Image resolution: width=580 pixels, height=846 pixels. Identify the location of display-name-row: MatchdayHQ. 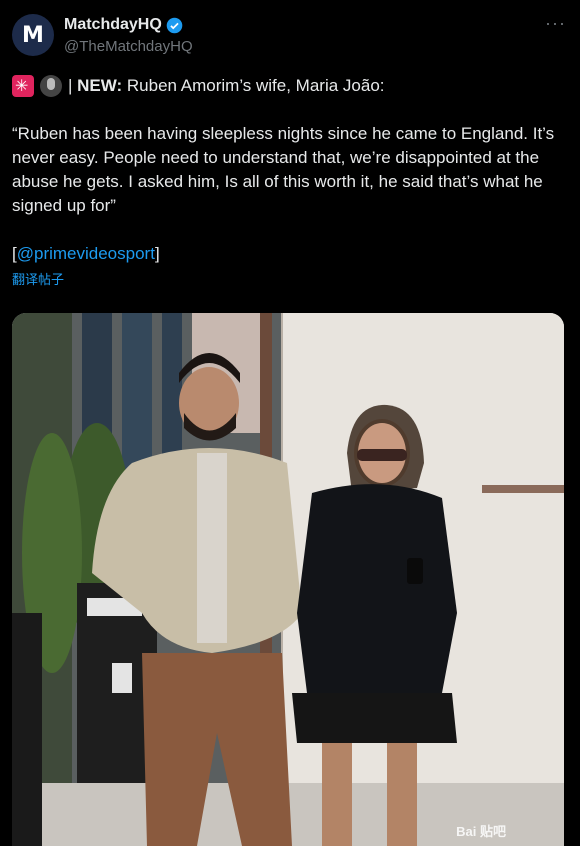
(128, 25).